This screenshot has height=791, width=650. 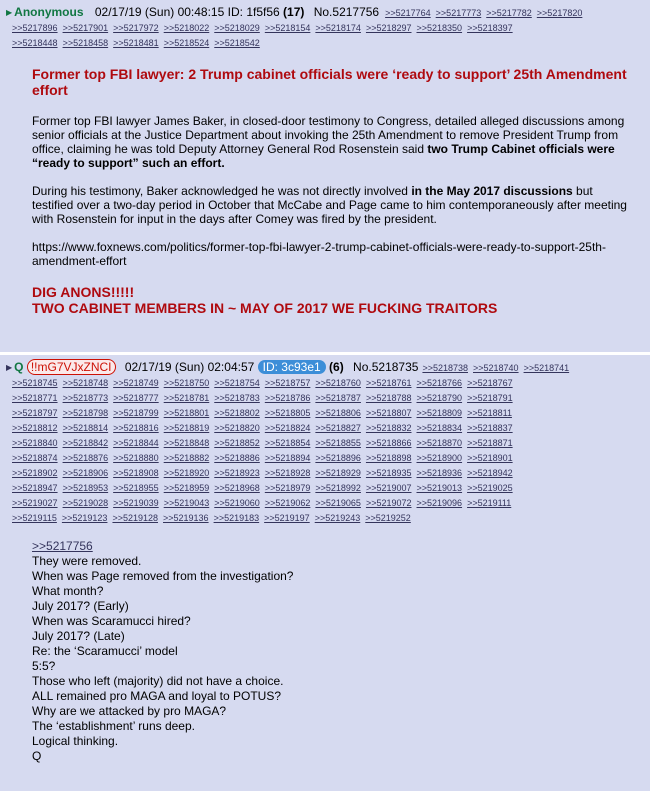 What do you see at coordinates (187, 43) in the screenshot?
I see `backlink: >>5218524` at bounding box center [187, 43].